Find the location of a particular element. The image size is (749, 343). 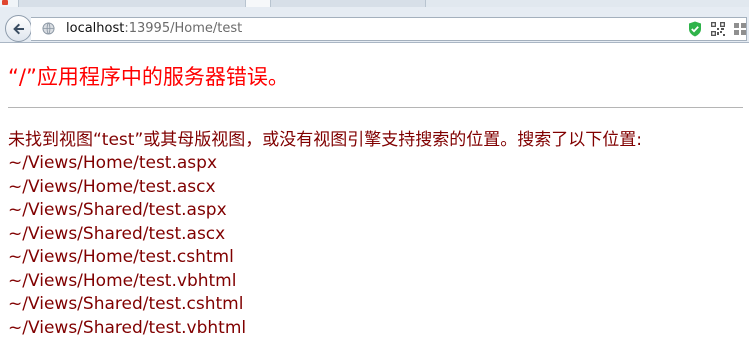

back-arrow-icon is located at coordinates (18, 29).